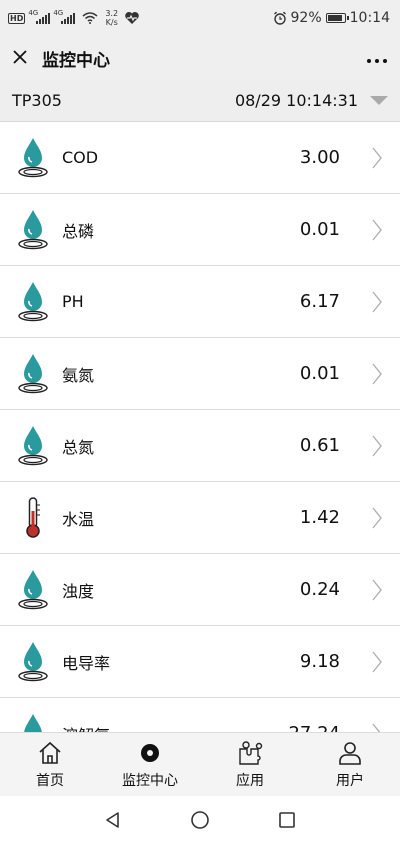 This screenshot has width=400, height=844. Describe the element at coordinates (150, 764) in the screenshot. I see `tab-monitor: 监控中心` at that location.